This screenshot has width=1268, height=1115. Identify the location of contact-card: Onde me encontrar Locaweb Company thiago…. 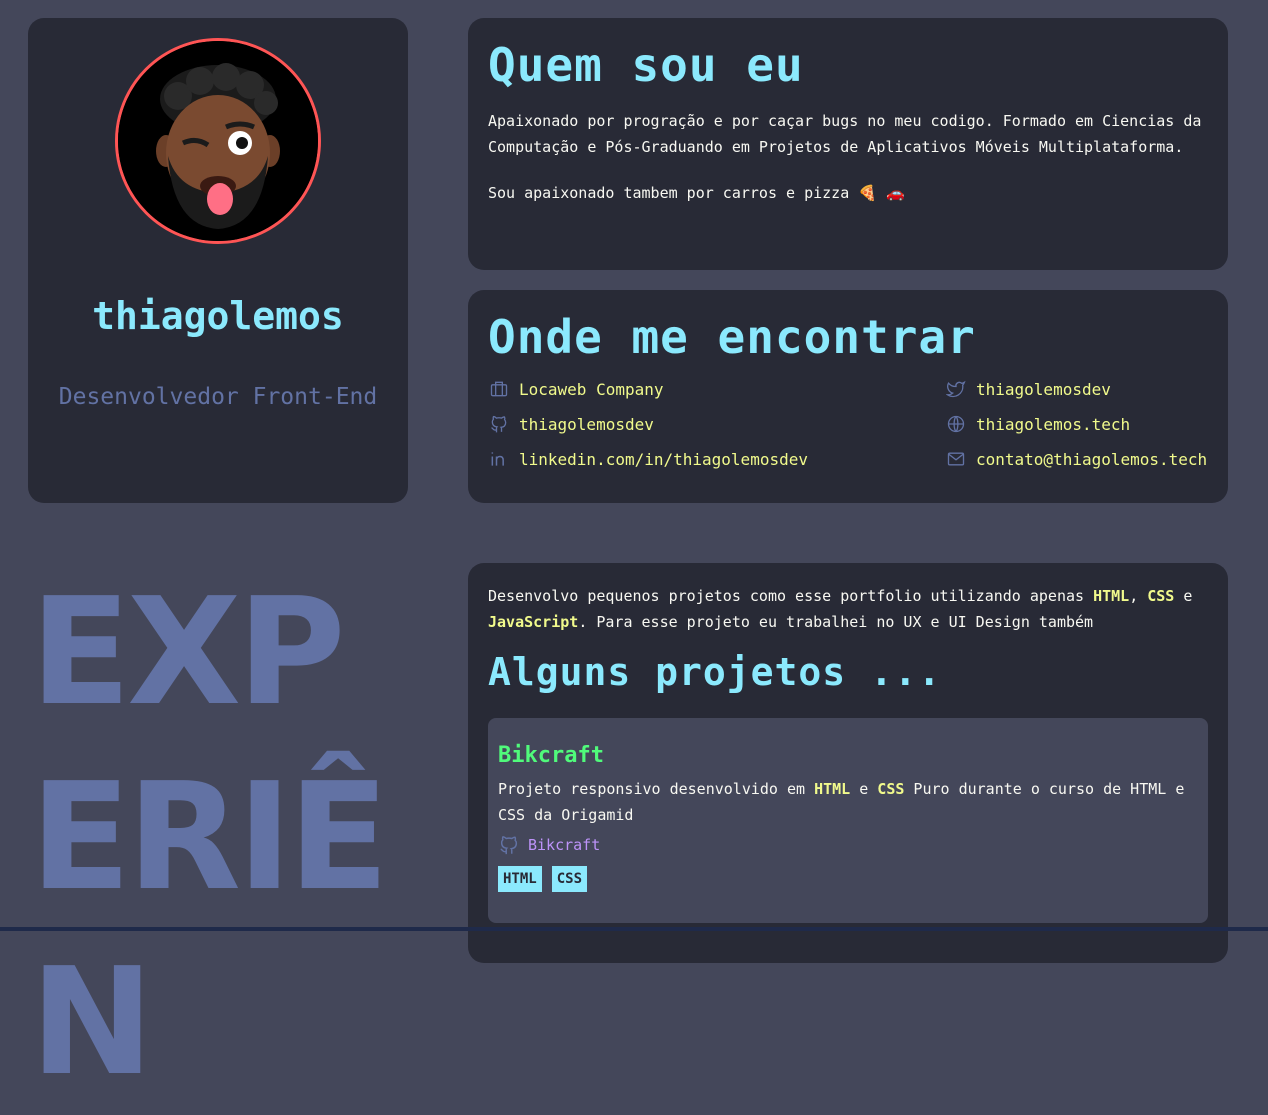
(848, 396).